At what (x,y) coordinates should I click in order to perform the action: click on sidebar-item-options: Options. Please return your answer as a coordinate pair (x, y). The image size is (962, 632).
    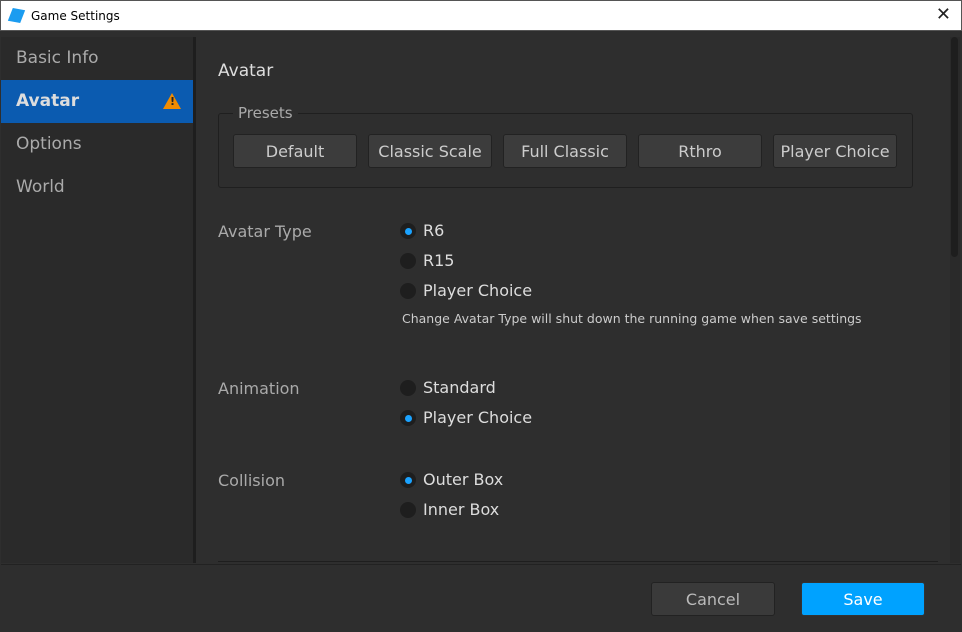
    Looking at the image, I should click on (97, 144).